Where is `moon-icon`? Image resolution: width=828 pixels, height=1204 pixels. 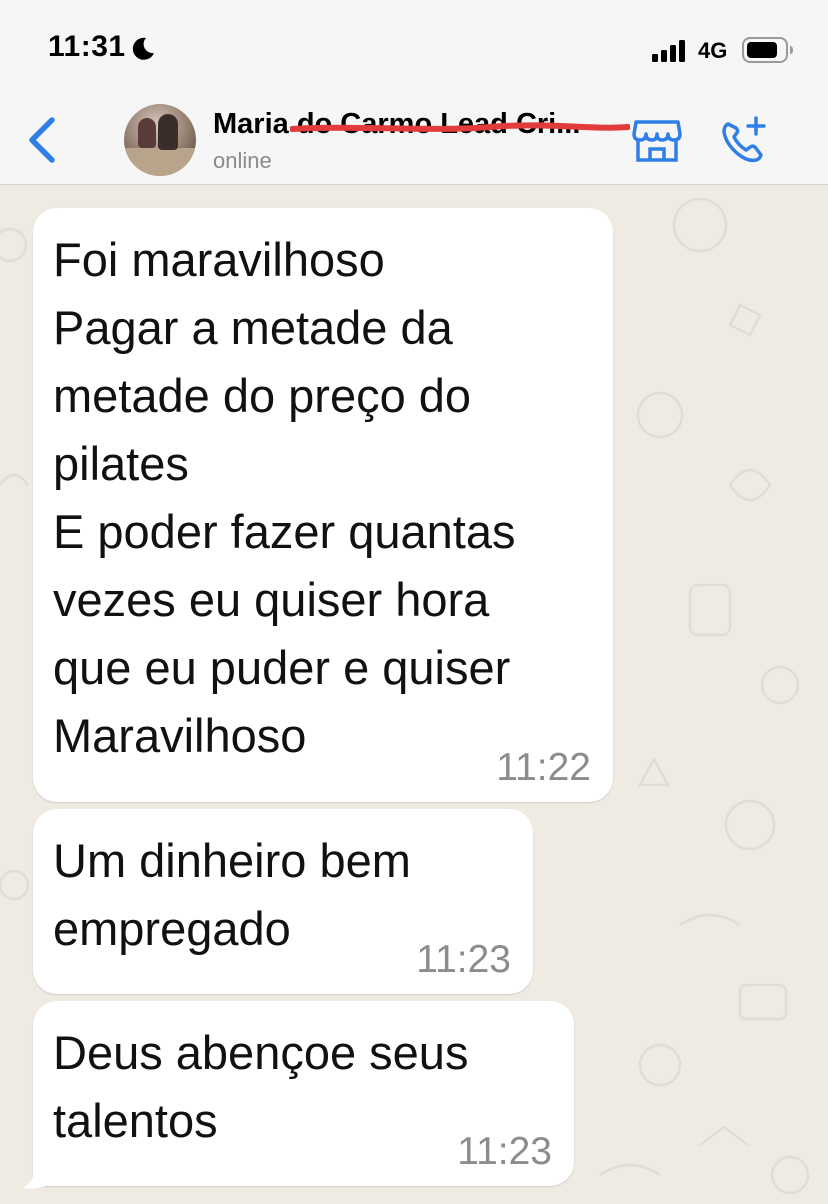 moon-icon is located at coordinates (143, 48).